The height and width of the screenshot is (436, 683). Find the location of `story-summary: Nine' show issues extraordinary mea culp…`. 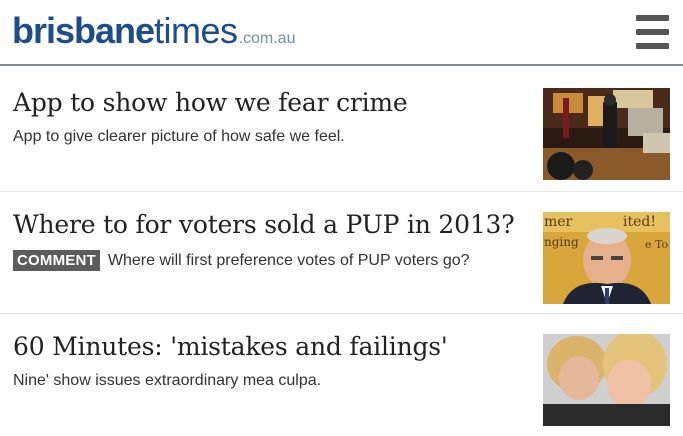

story-summary: Nine' show issues extraordinary mea culp… is located at coordinates (167, 380).